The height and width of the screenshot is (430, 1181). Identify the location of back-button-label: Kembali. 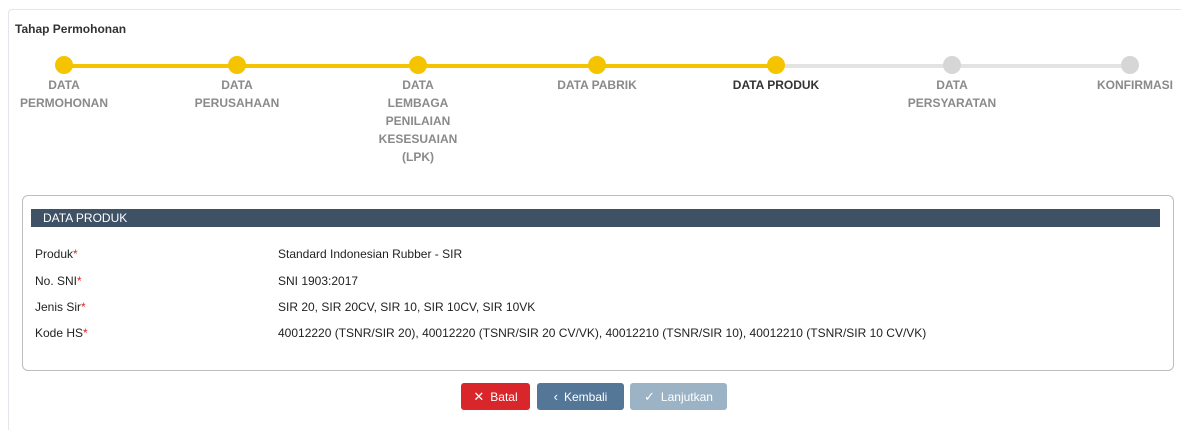
(585, 397).